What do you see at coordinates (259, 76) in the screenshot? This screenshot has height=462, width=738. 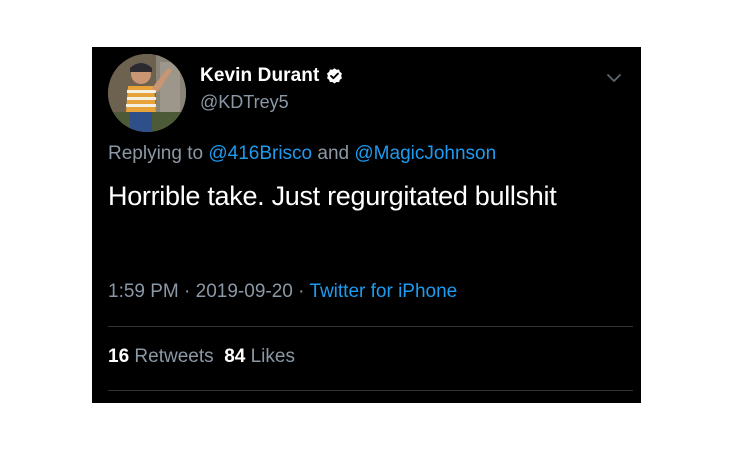 I see `author-display-name: Kevin Durant` at bounding box center [259, 76].